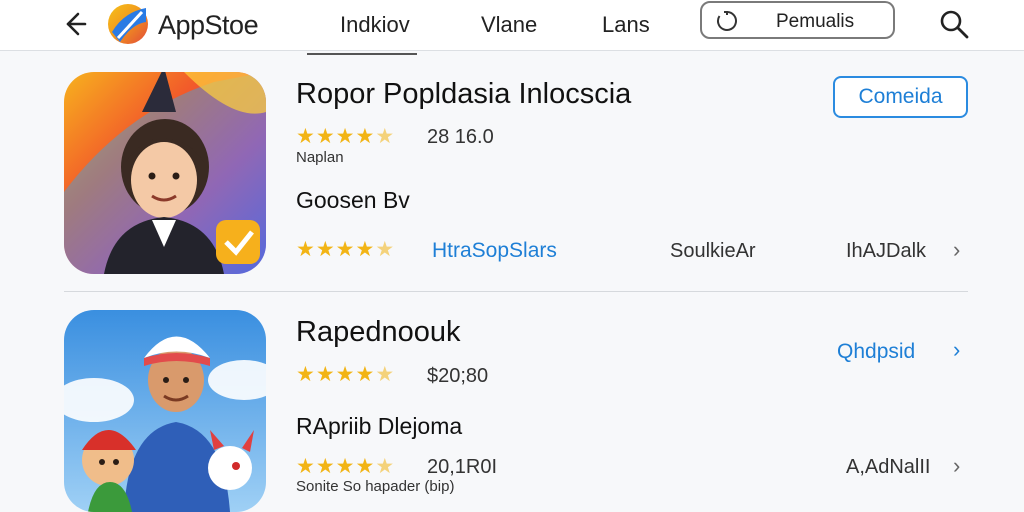 The height and width of the screenshot is (512, 1024). I want to click on avatar-illustration, so click(165, 173).